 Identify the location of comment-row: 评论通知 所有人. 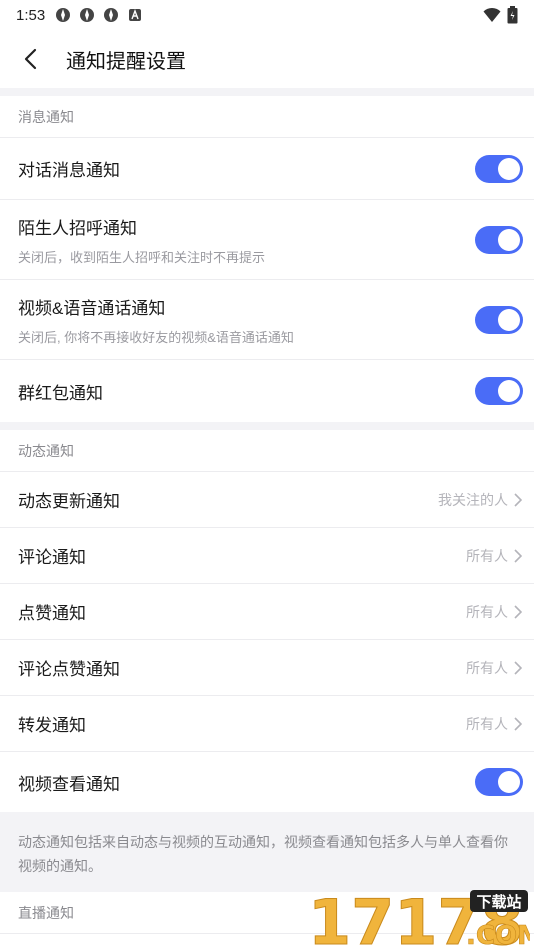
(267, 556).